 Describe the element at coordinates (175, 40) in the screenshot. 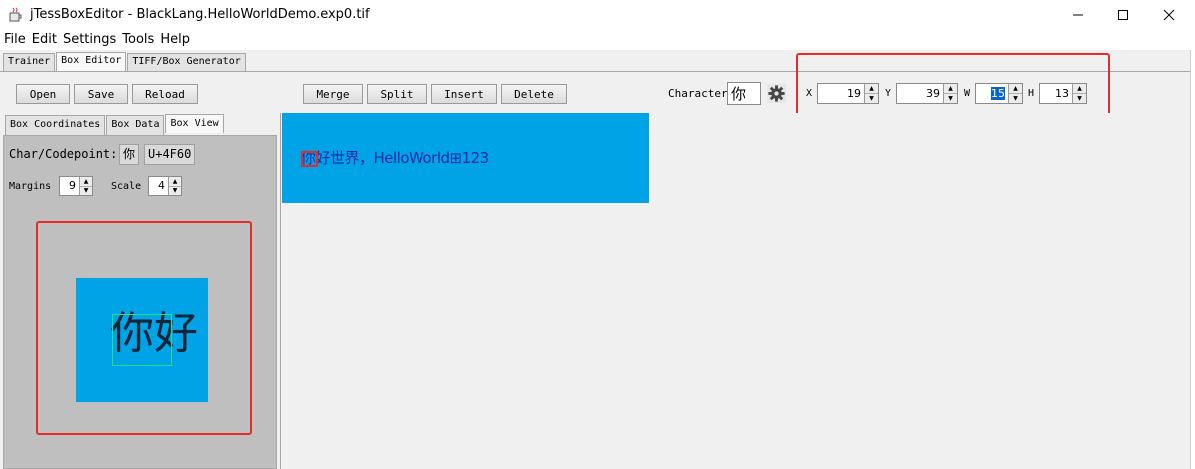

I see `menu-help: Help` at that location.